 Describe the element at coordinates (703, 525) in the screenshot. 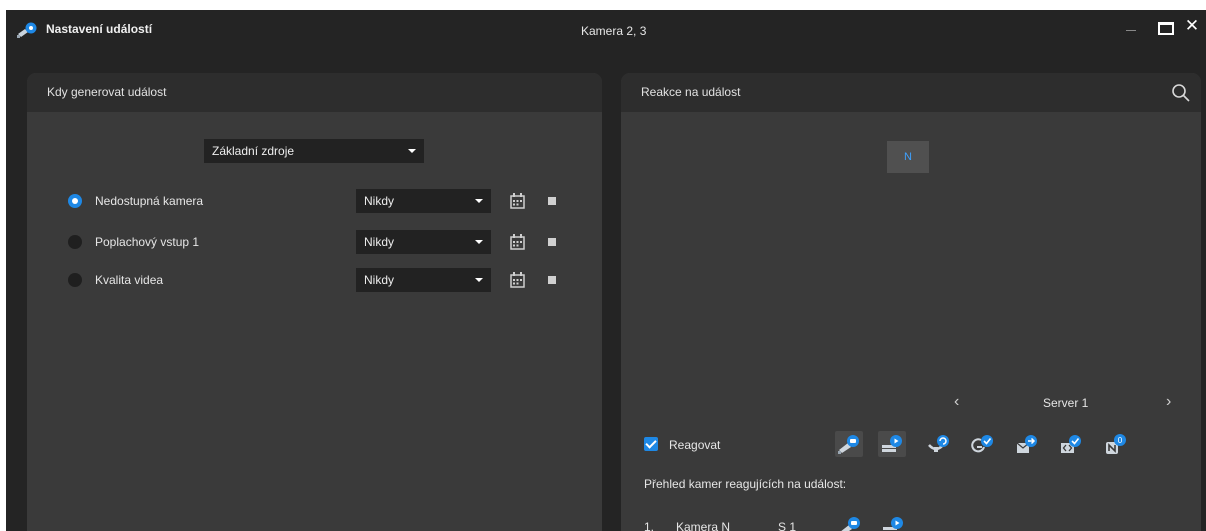

I see `camera-name: Kamera N` at that location.